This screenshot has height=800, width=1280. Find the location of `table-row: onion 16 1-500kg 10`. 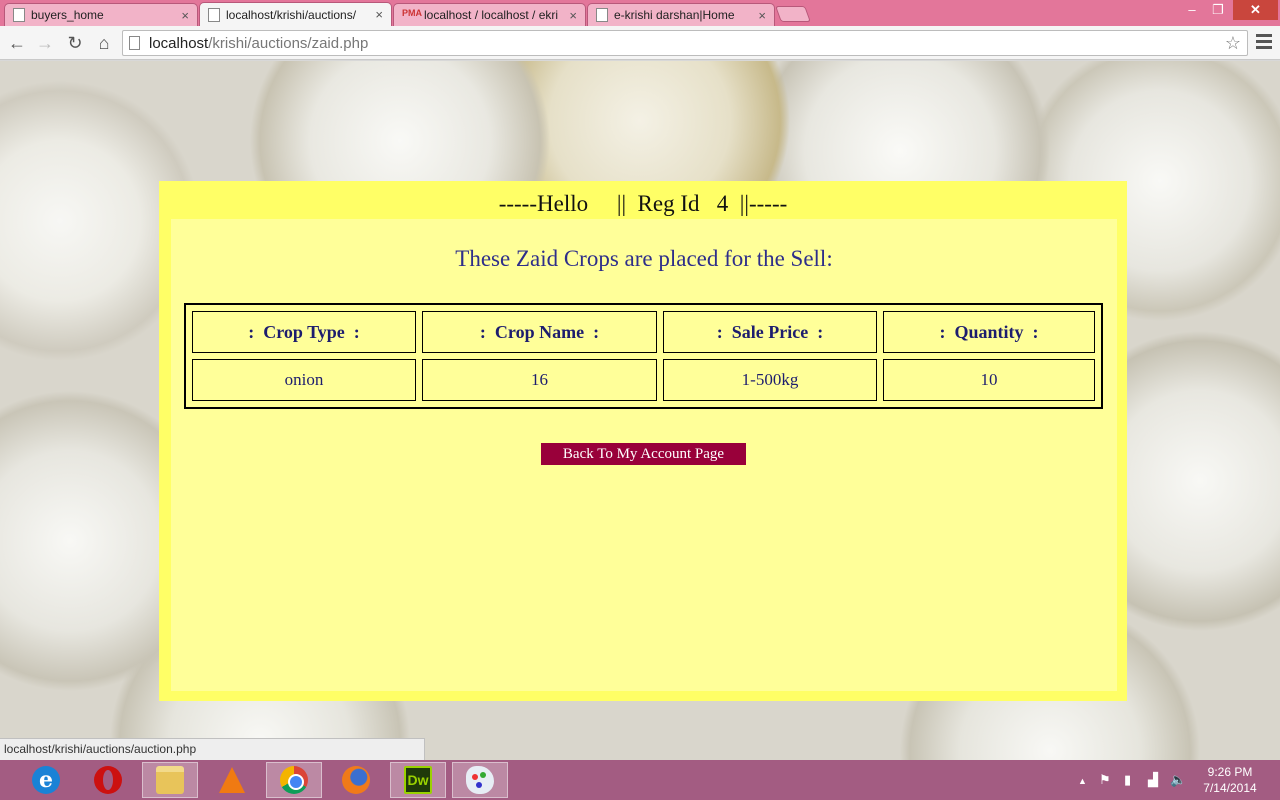

table-row: onion 16 1-500kg 10 is located at coordinates (643, 380).